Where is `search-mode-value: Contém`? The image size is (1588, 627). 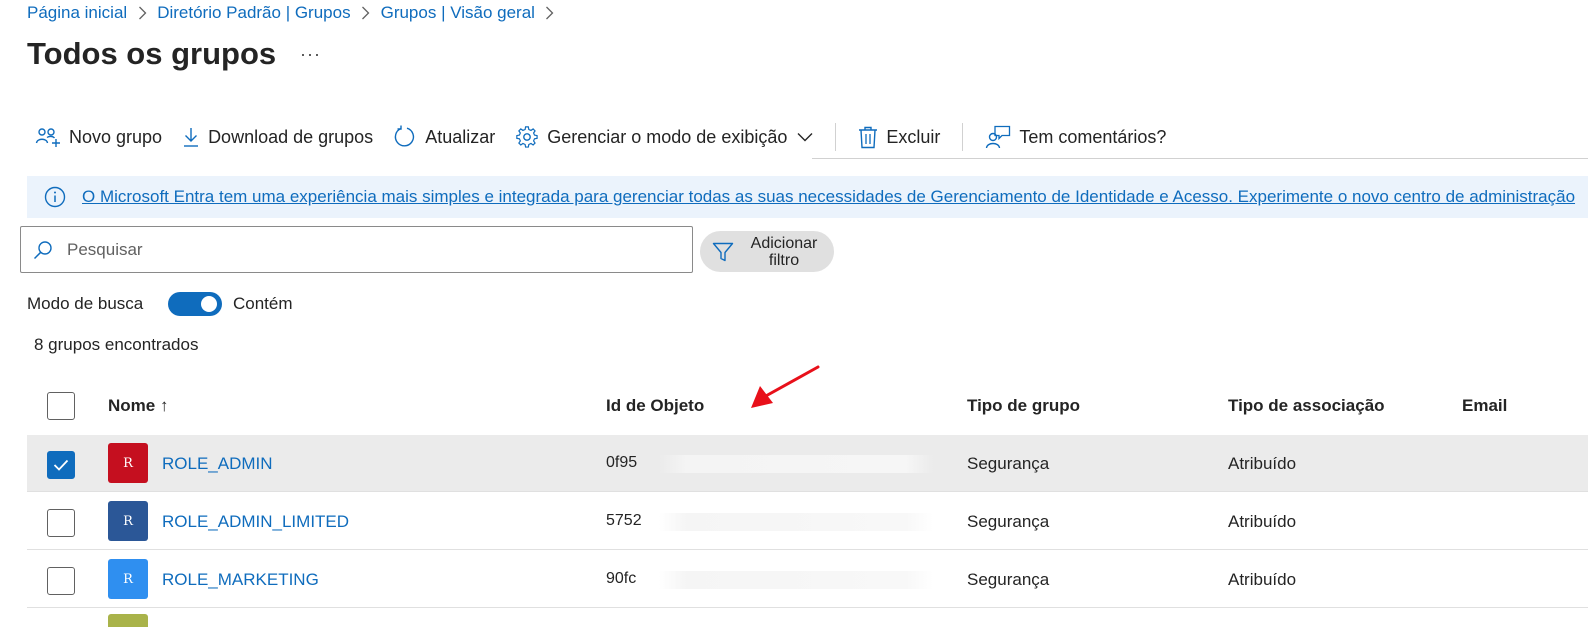 search-mode-value: Contém is located at coordinates (263, 303).